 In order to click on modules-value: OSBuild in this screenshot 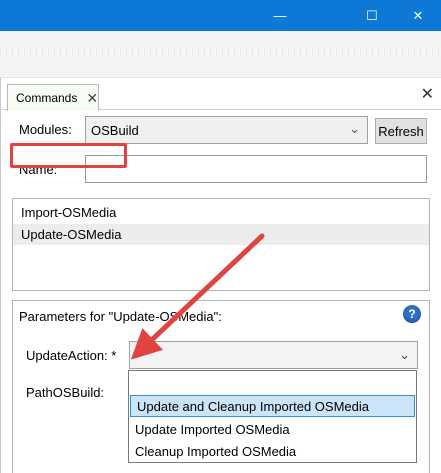, I will do `click(115, 130)`.